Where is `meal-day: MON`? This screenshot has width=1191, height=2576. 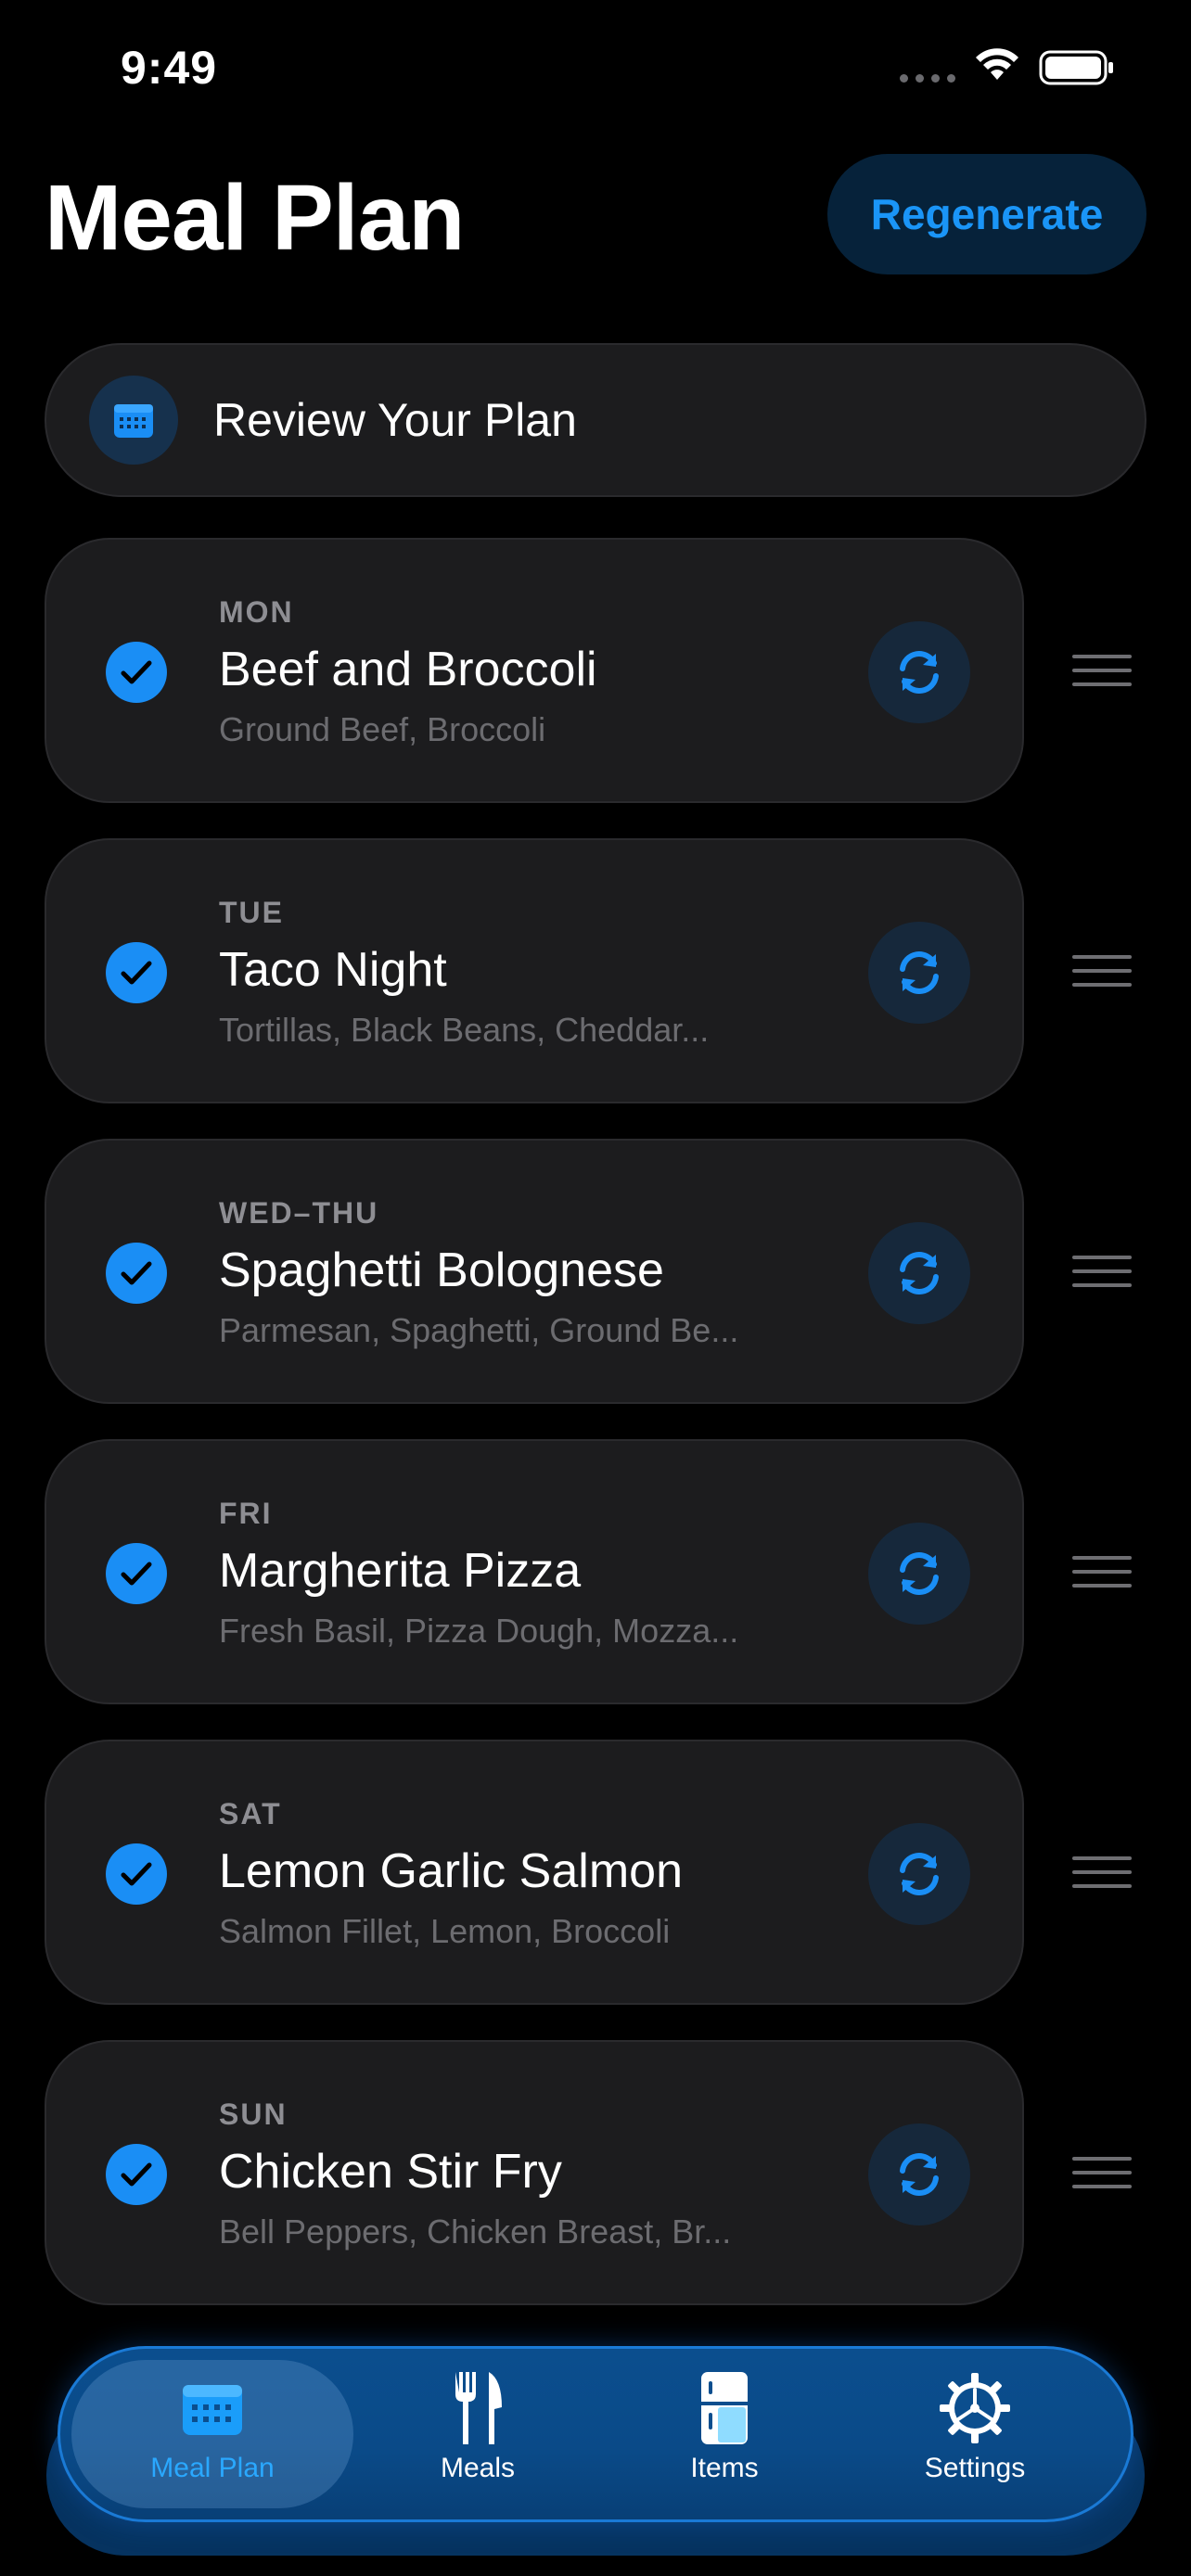
meal-day: MON is located at coordinates (257, 612).